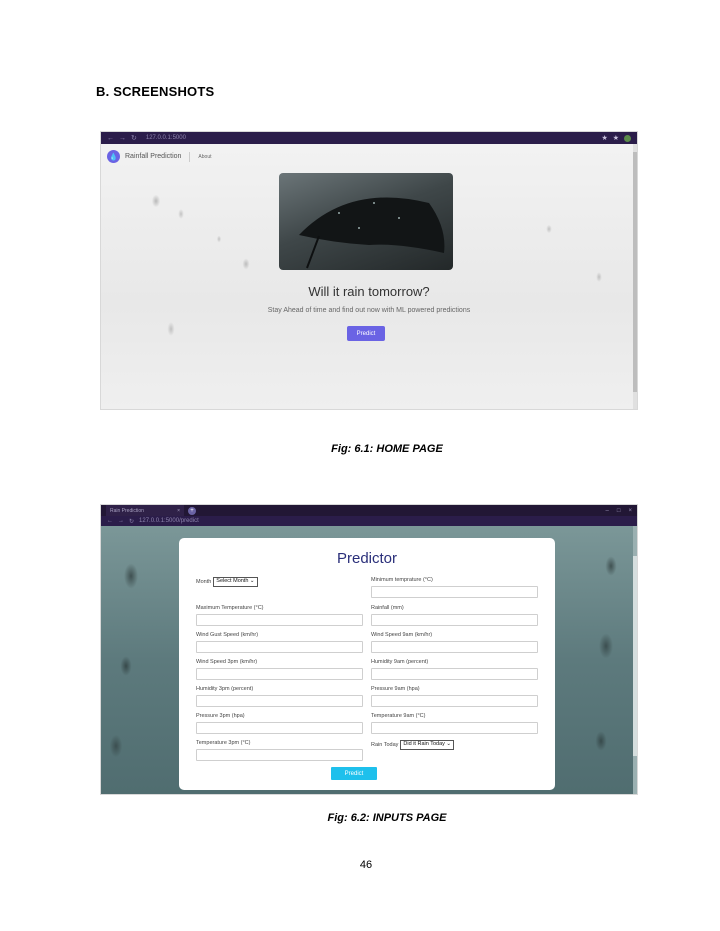  I want to click on wind-3pm-field: Wind Speed 3pm (km/hr), so click(279, 669).